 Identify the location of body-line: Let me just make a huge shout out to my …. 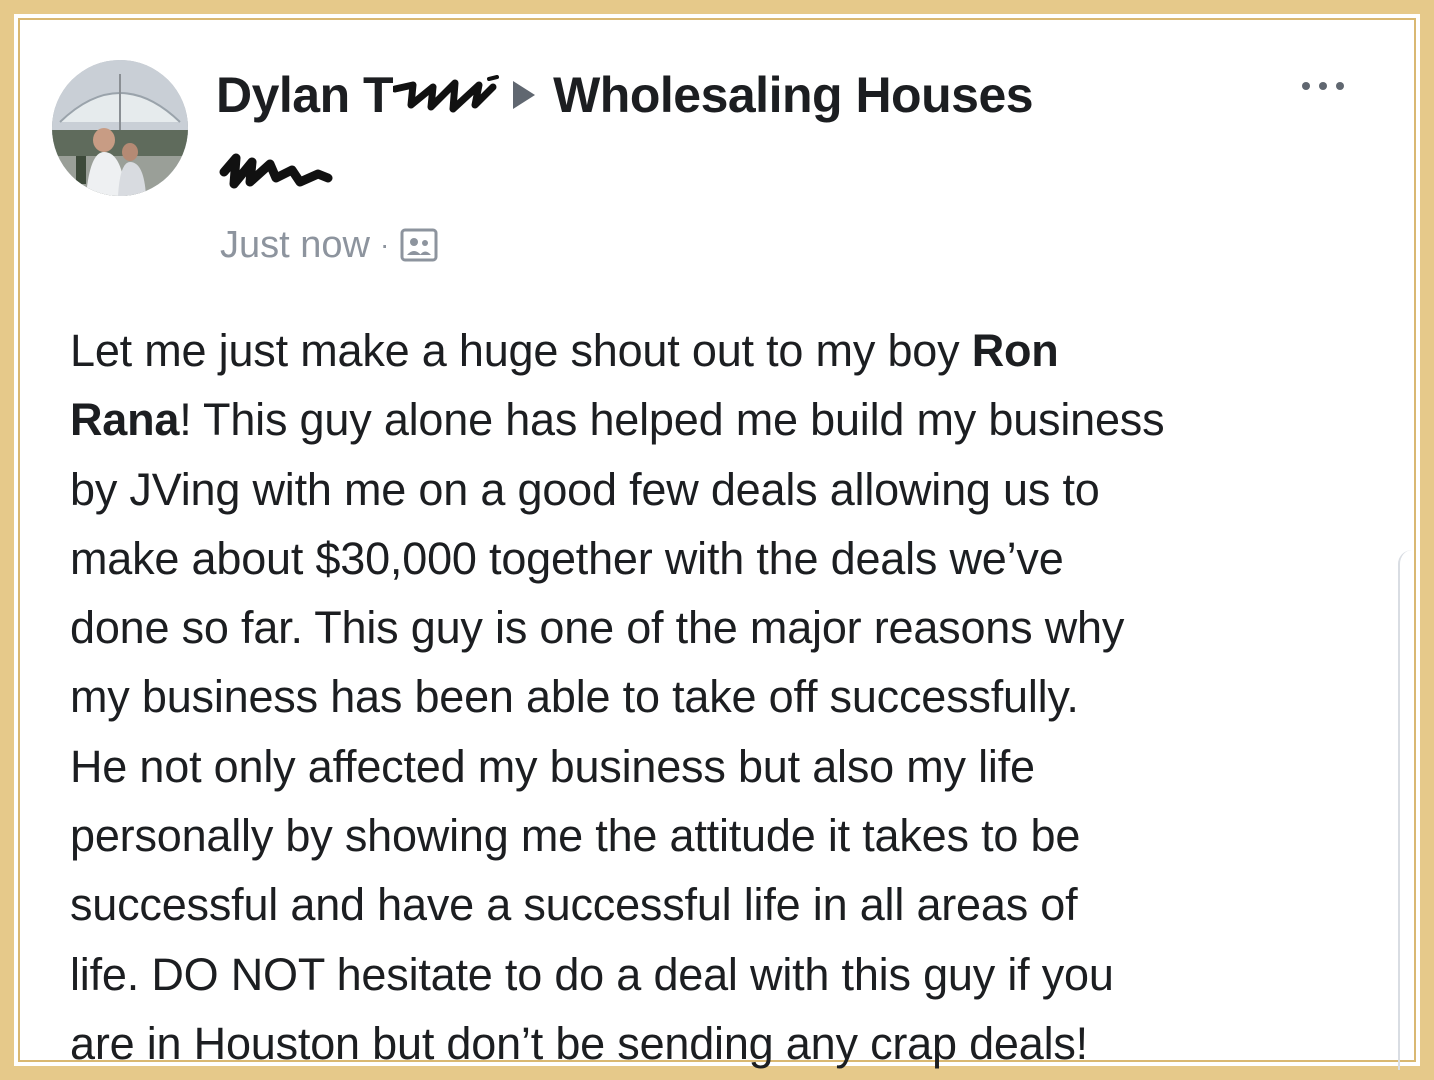
(740, 350).